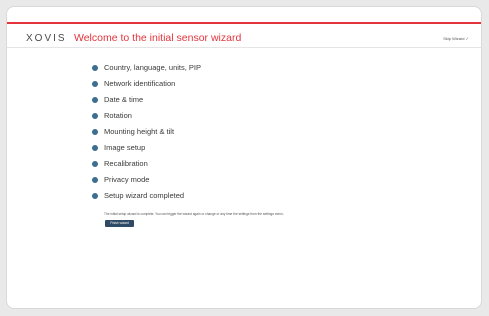 The width and height of the screenshot is (489, 316). Describe the element at coordinates (119, 223) in the screenshot. I see `finish-wizard-button: Finish wizard` at that location.